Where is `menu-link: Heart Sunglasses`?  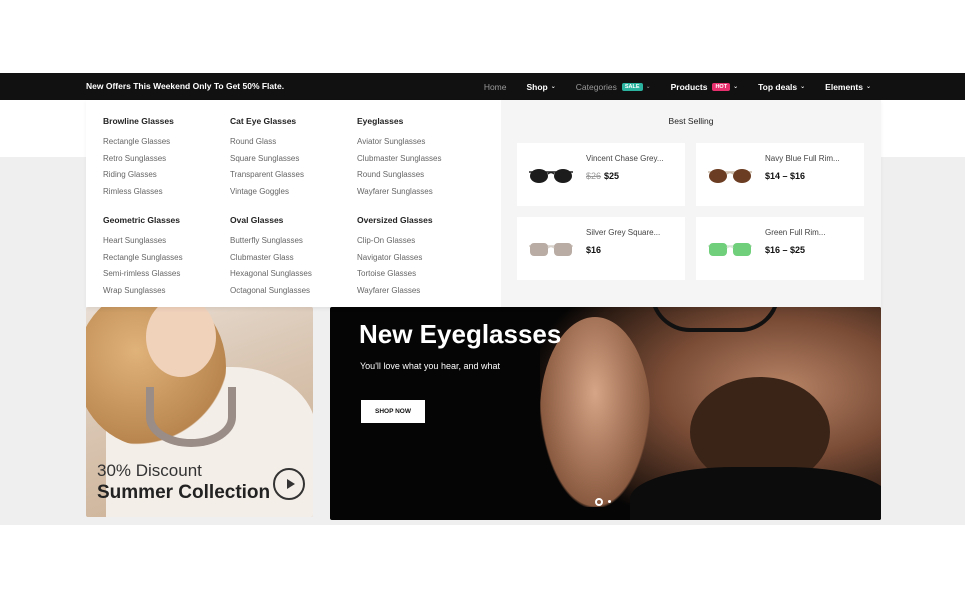 menu-link: Heart Sunglasses is located at coordinates (165, 241).